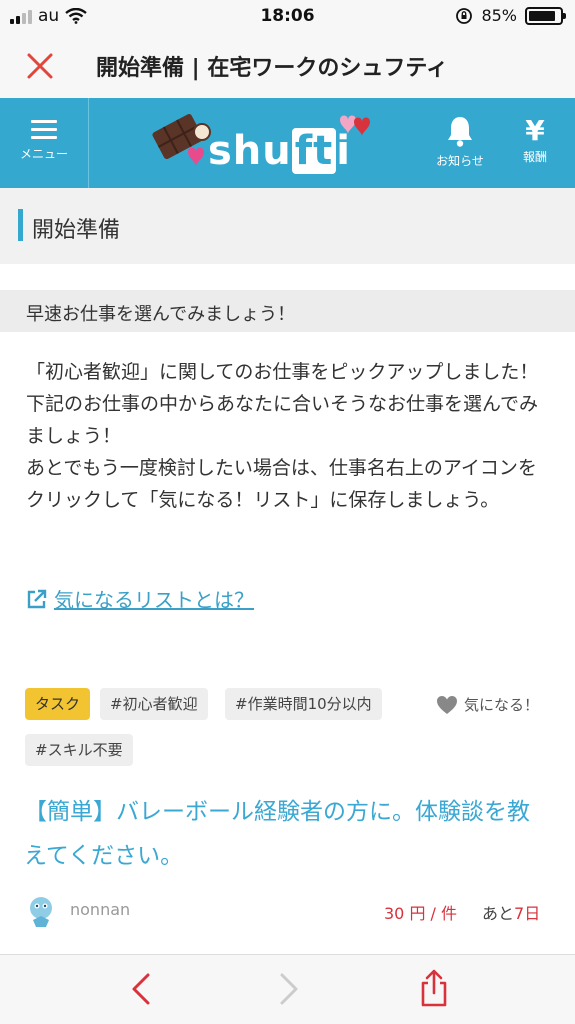  I want to click on external-link-icon, so click(37, 598).